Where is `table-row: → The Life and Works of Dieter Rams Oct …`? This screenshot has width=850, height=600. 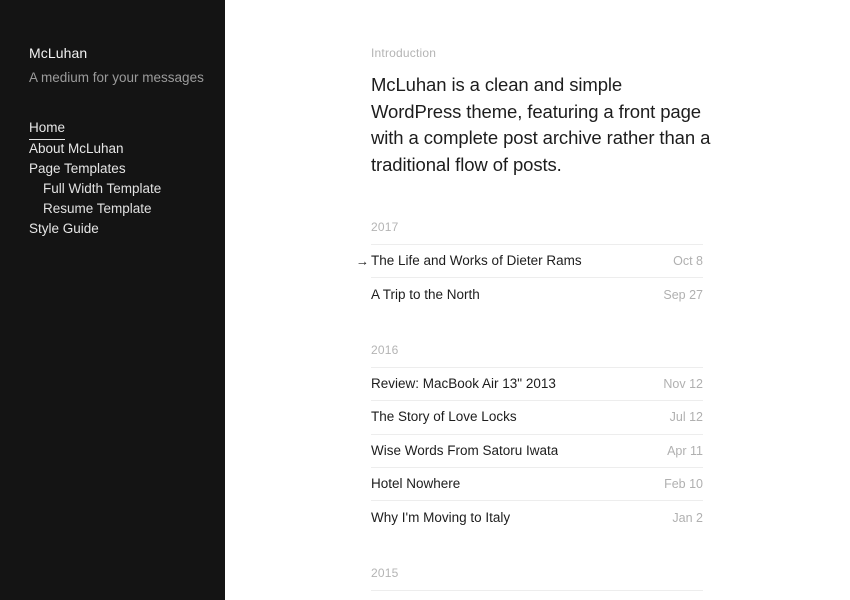 table-row: → The Life and Works of Dieter Rams Oct … is located at coordinates (529, 260).